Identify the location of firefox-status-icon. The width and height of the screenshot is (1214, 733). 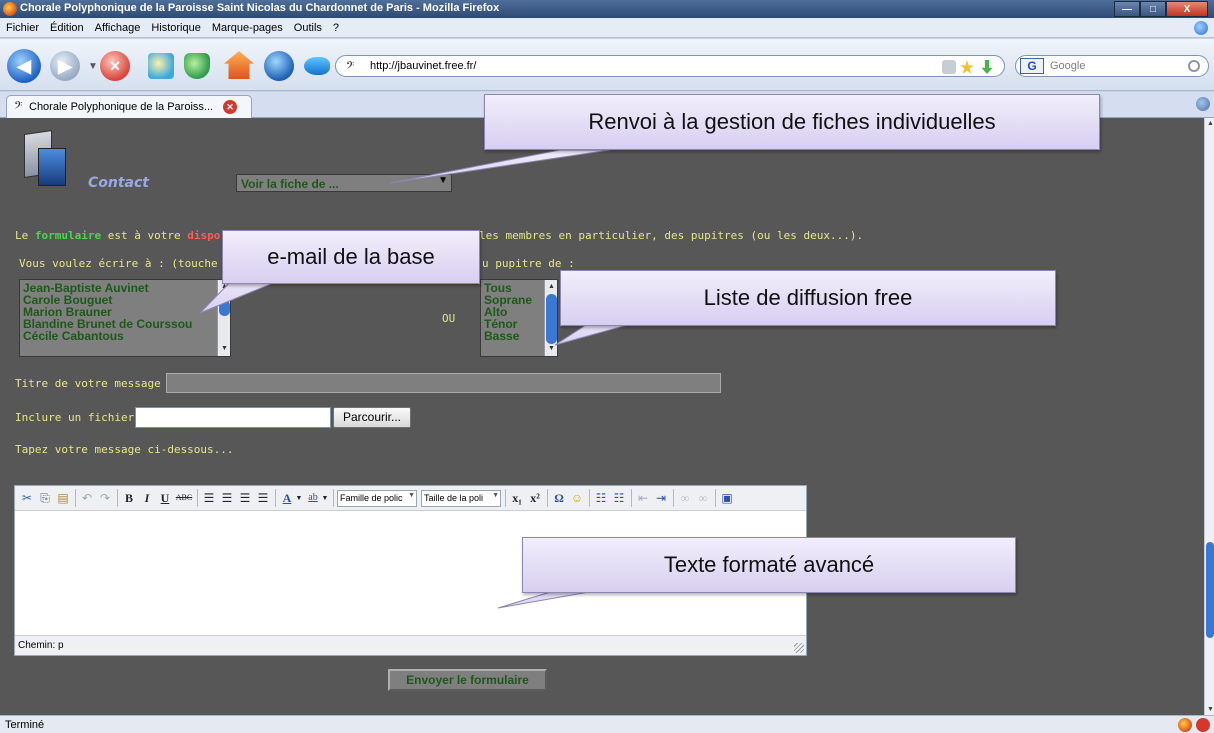
(1185, 725).